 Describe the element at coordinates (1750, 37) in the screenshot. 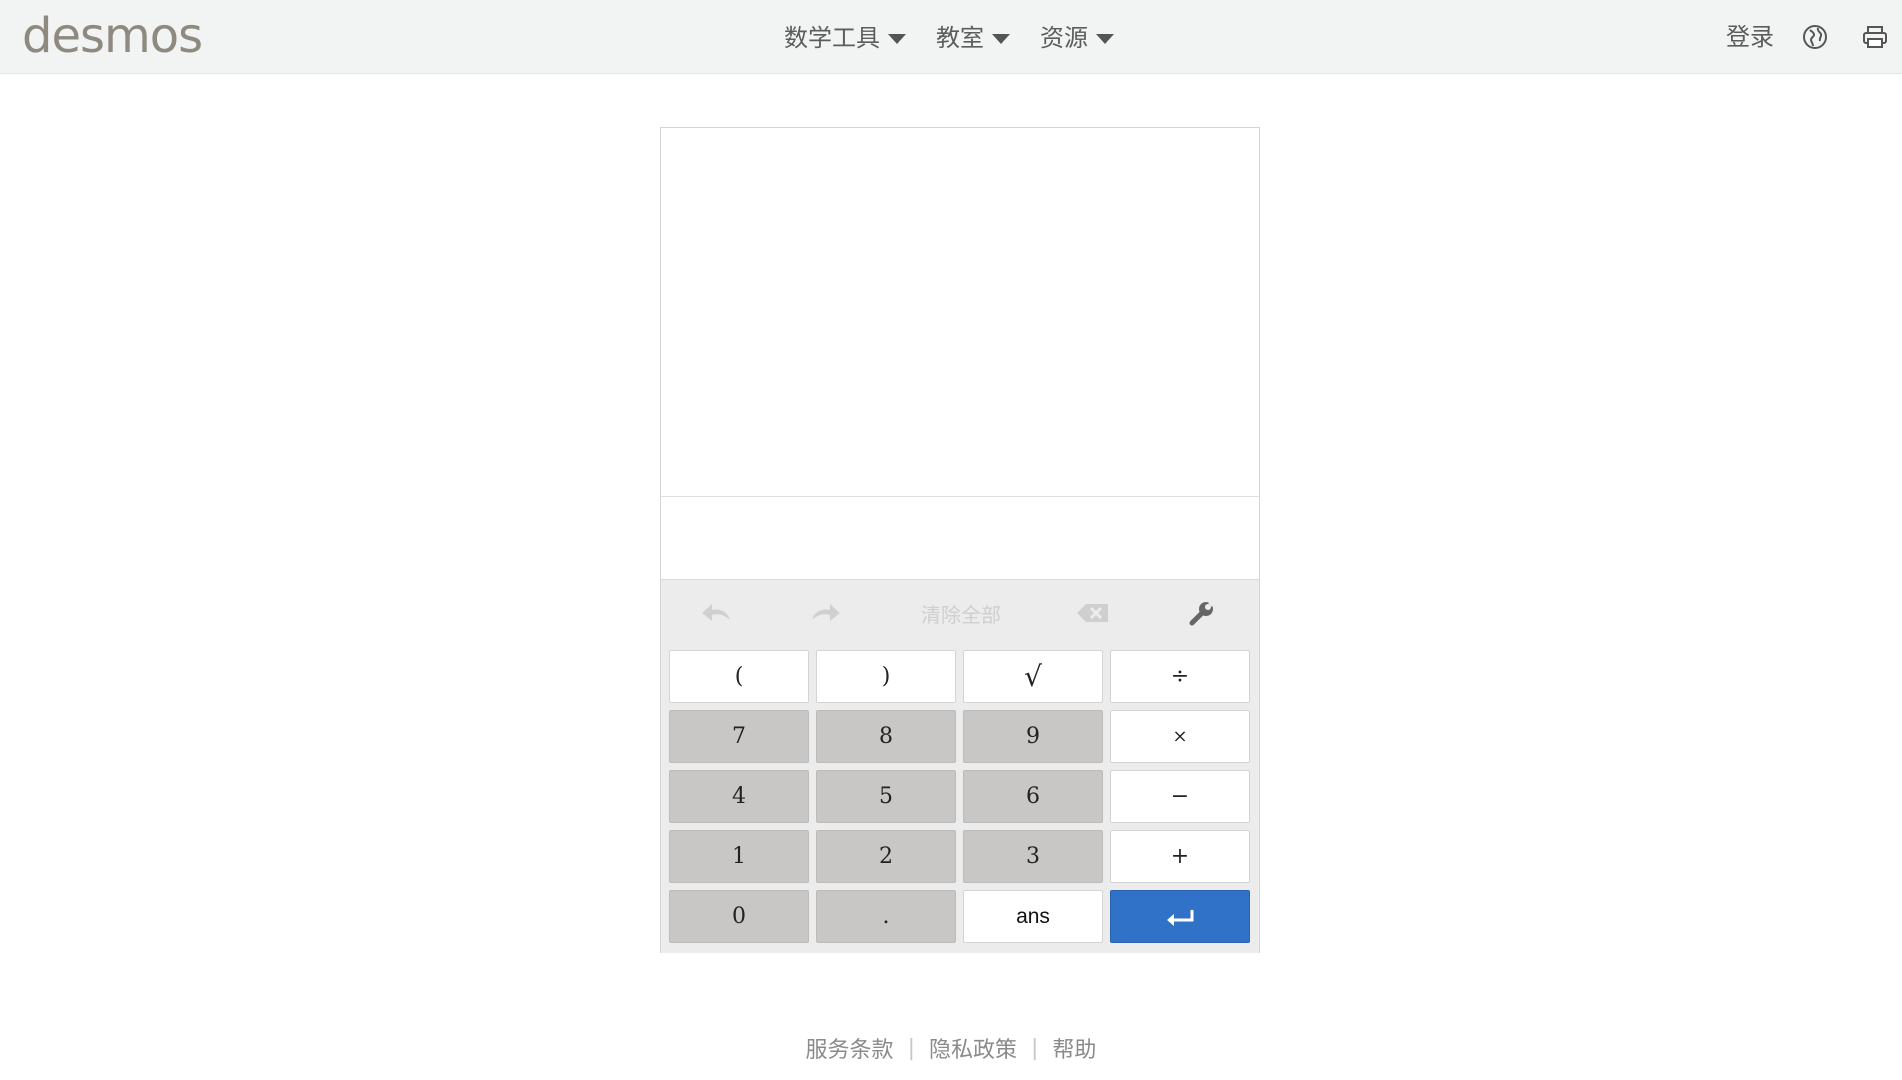

I see `login-link: 登录` at that location.